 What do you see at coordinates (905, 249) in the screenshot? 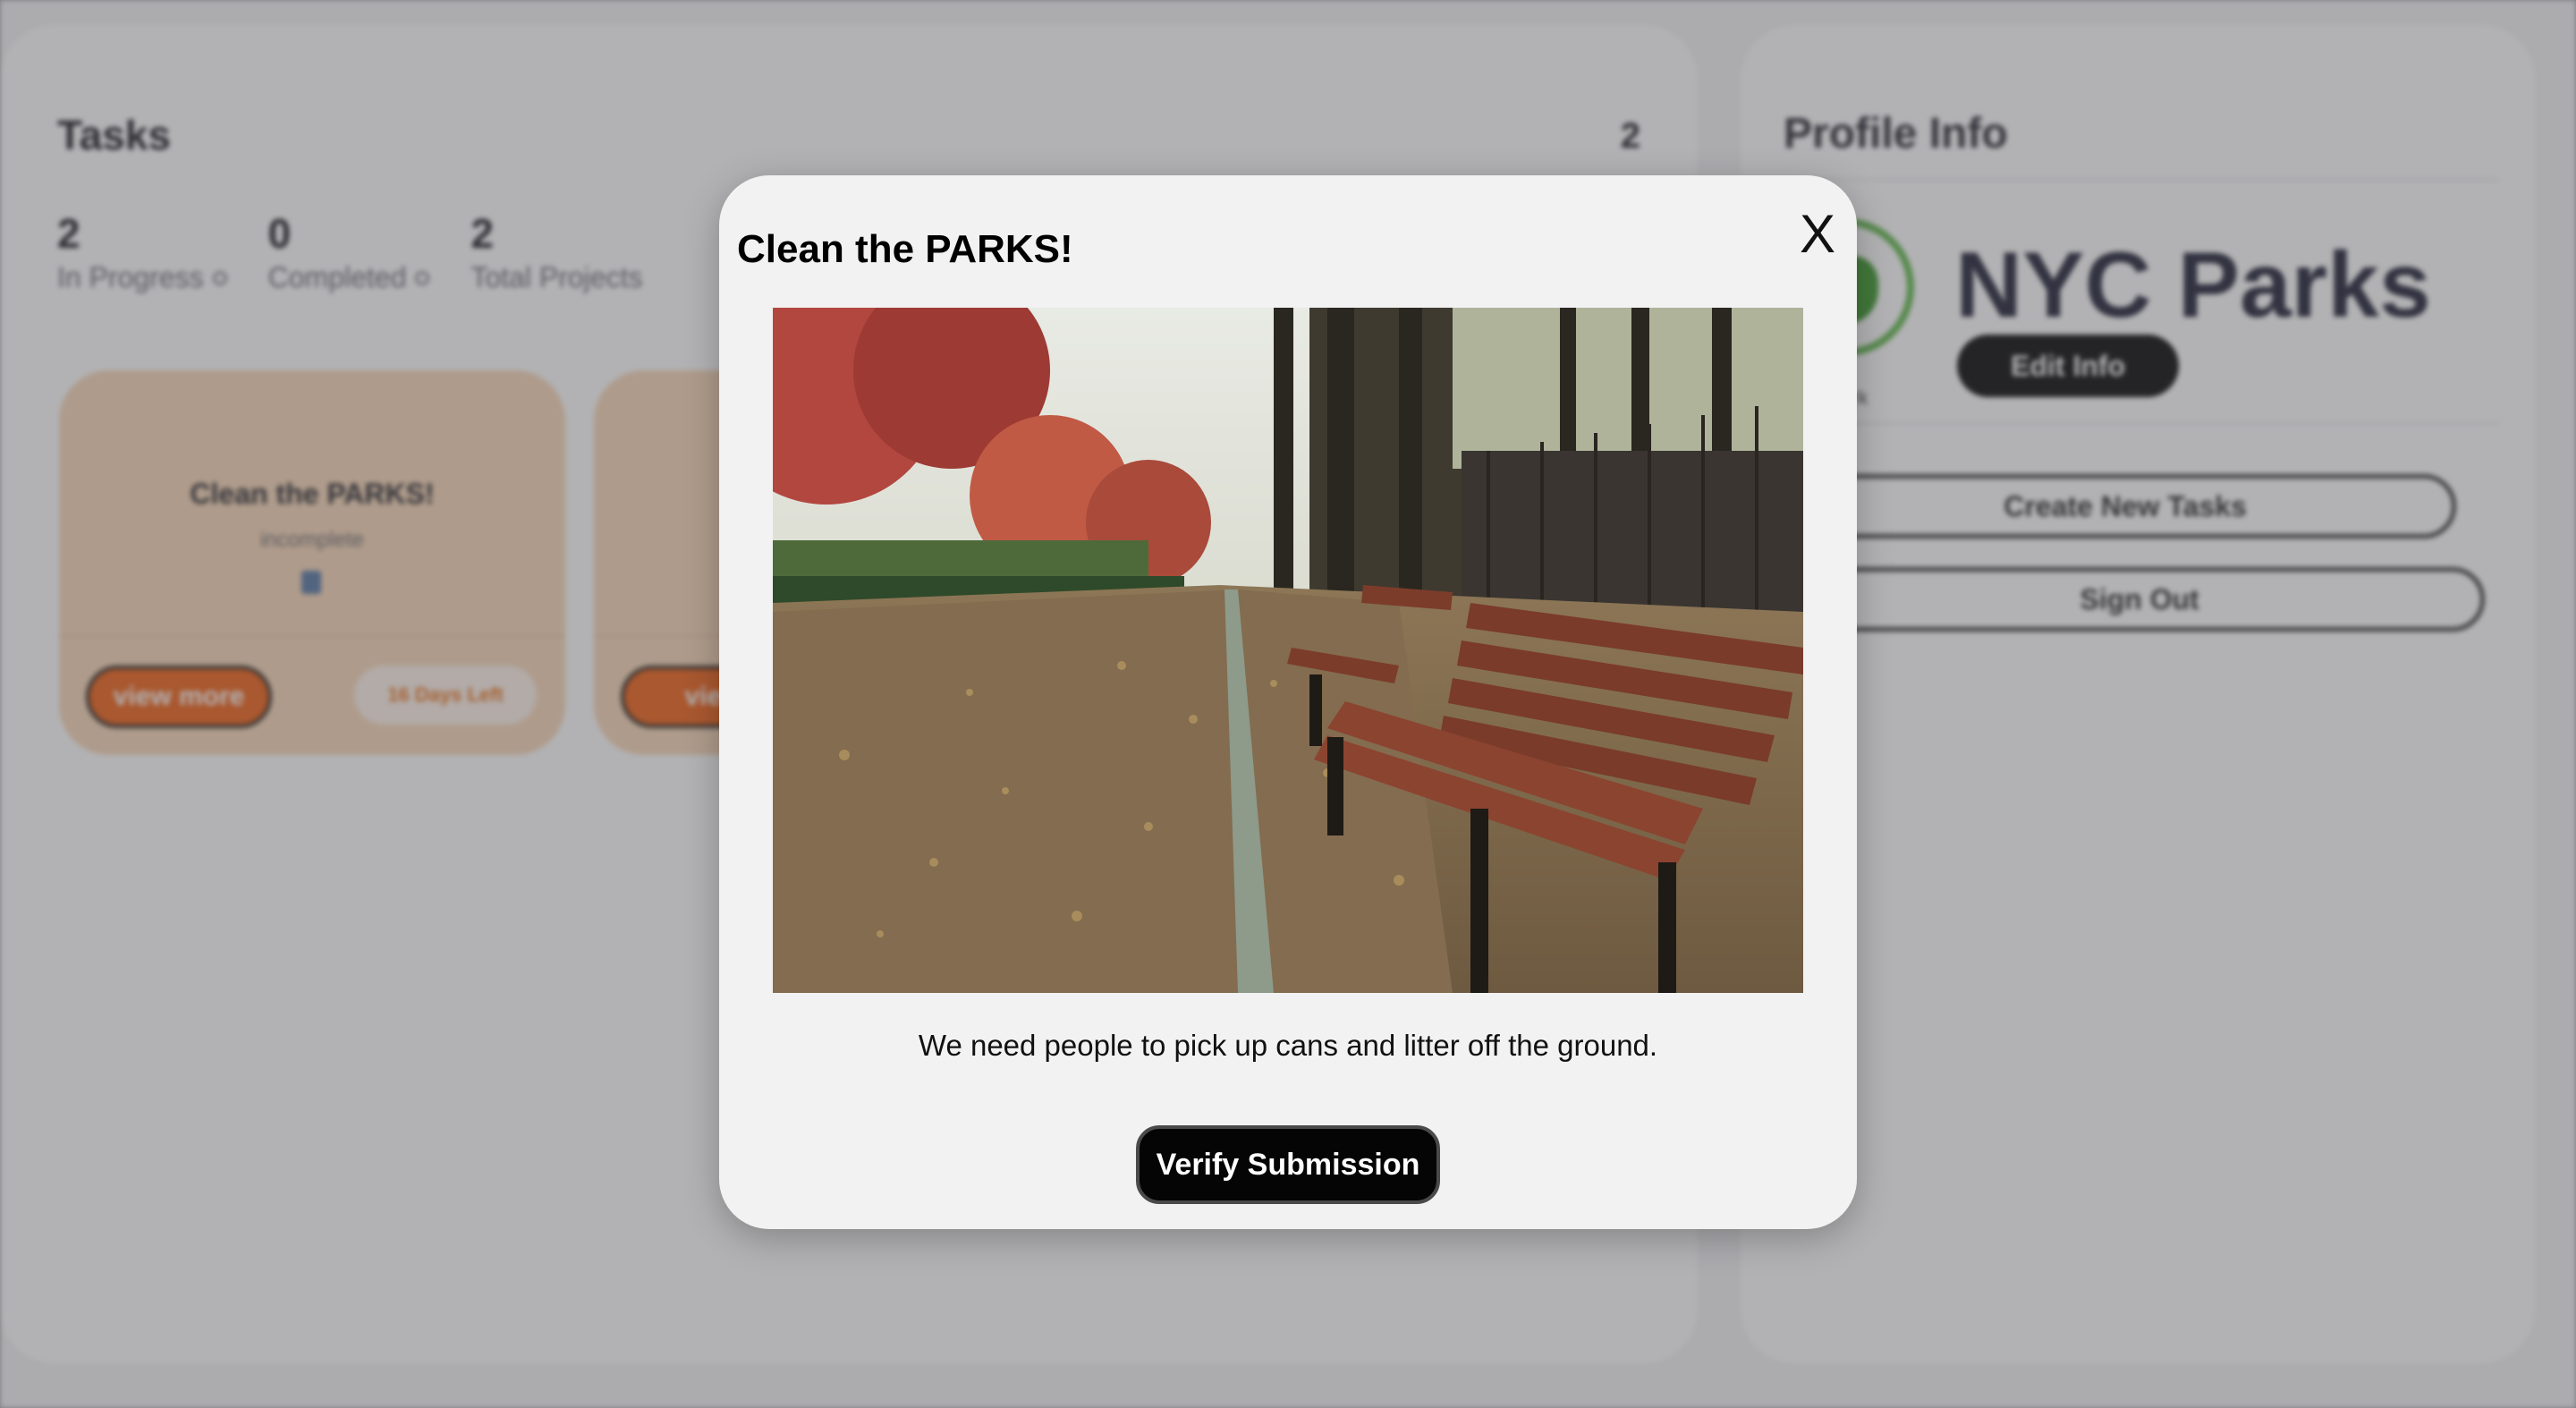
I see `modal-title: Clean the PARKS!` at bounding box center [905, 249].